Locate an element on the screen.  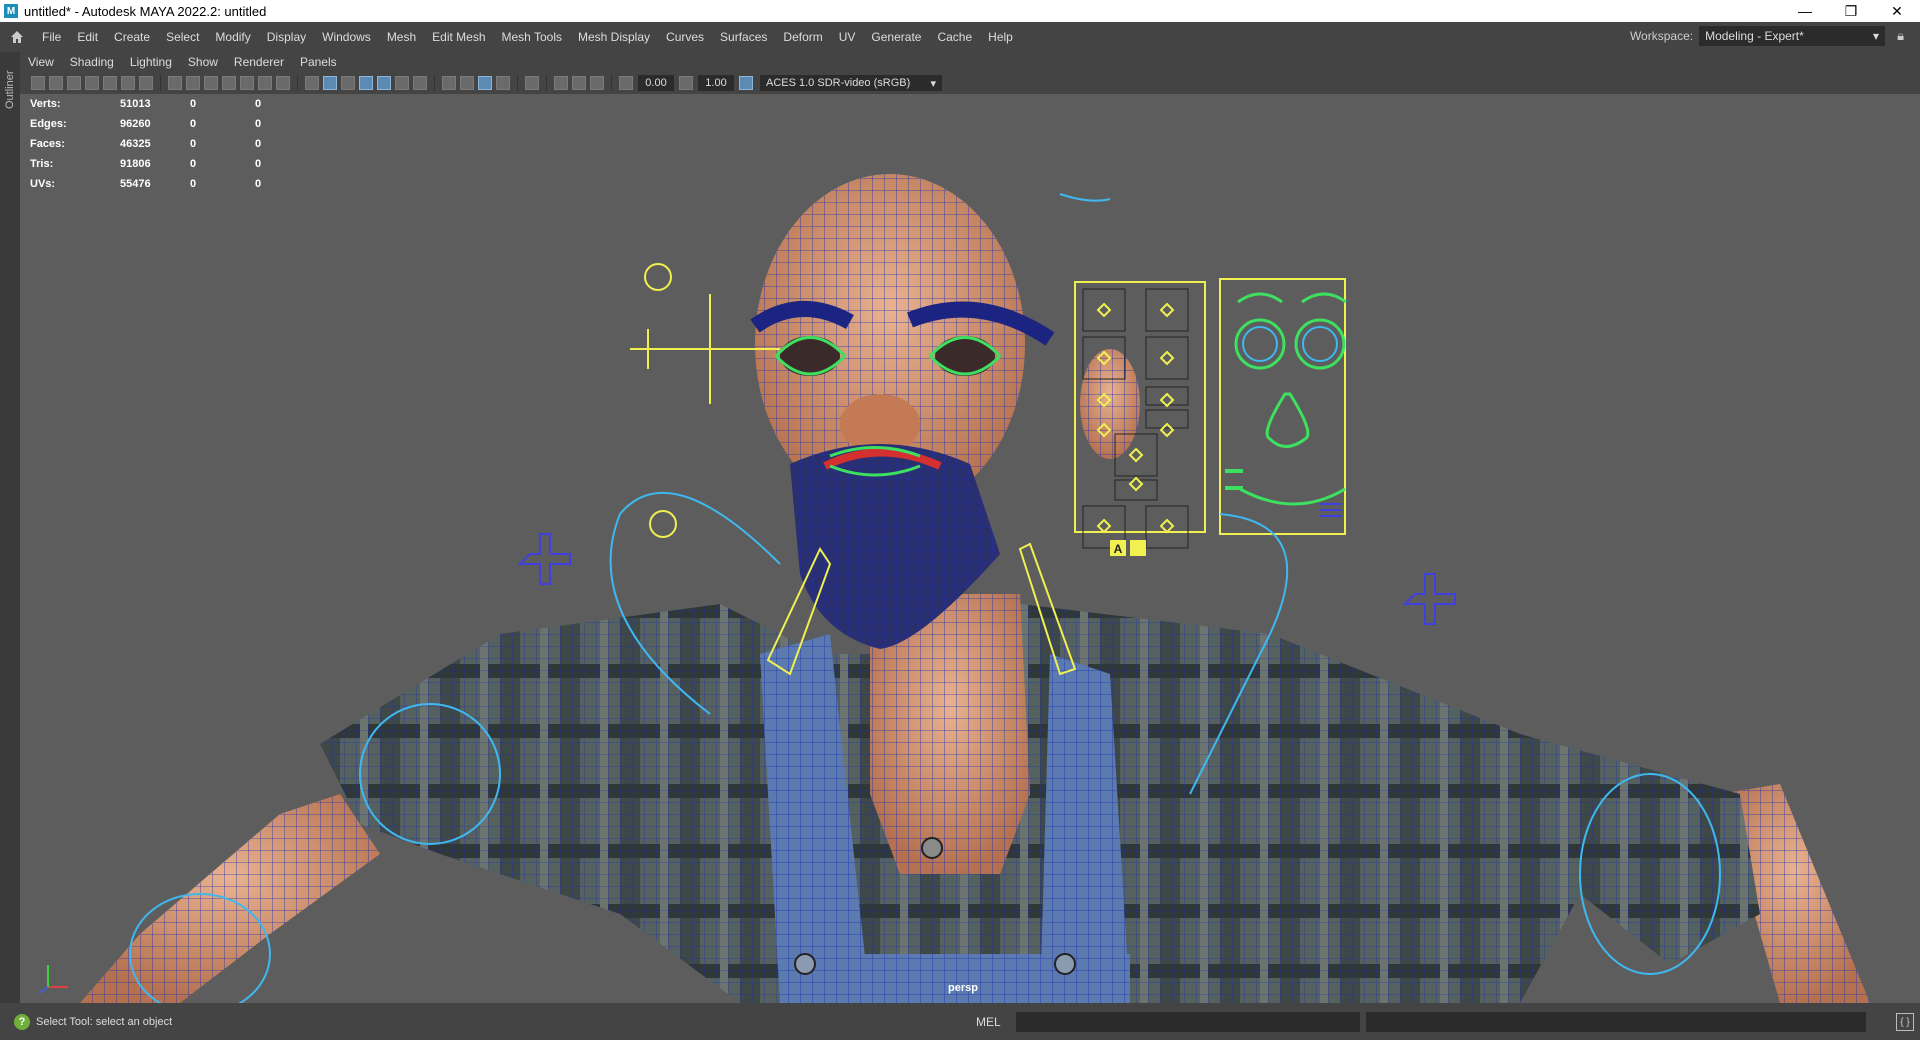
ambient-occlusion-icon is located at coordinates (449, 83).